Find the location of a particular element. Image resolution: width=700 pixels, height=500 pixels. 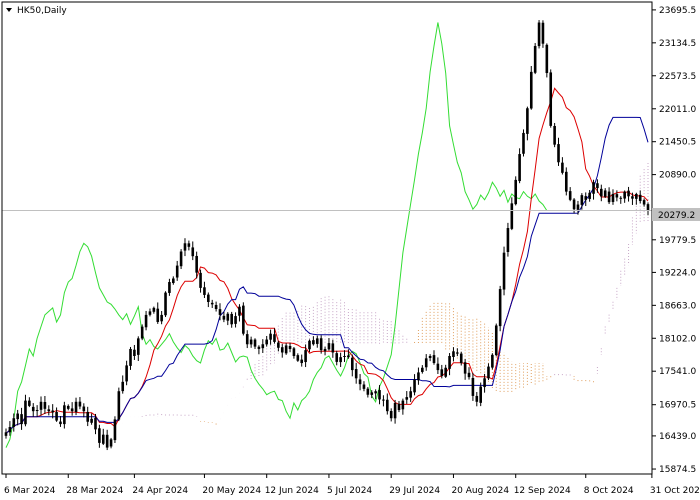

x-tick-label: 6 Mar 2024 is located at coordinates (30, 491).